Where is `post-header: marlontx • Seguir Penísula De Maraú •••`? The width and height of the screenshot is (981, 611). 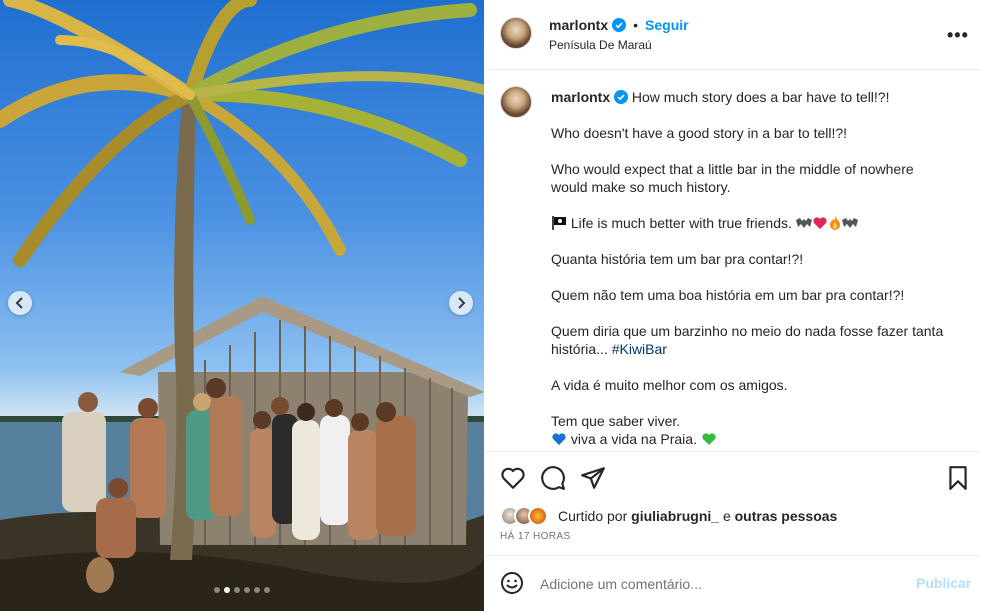
post-header: marlontx • Seguir Penísula De Maraú ••• is located at coordinates (732, 35).